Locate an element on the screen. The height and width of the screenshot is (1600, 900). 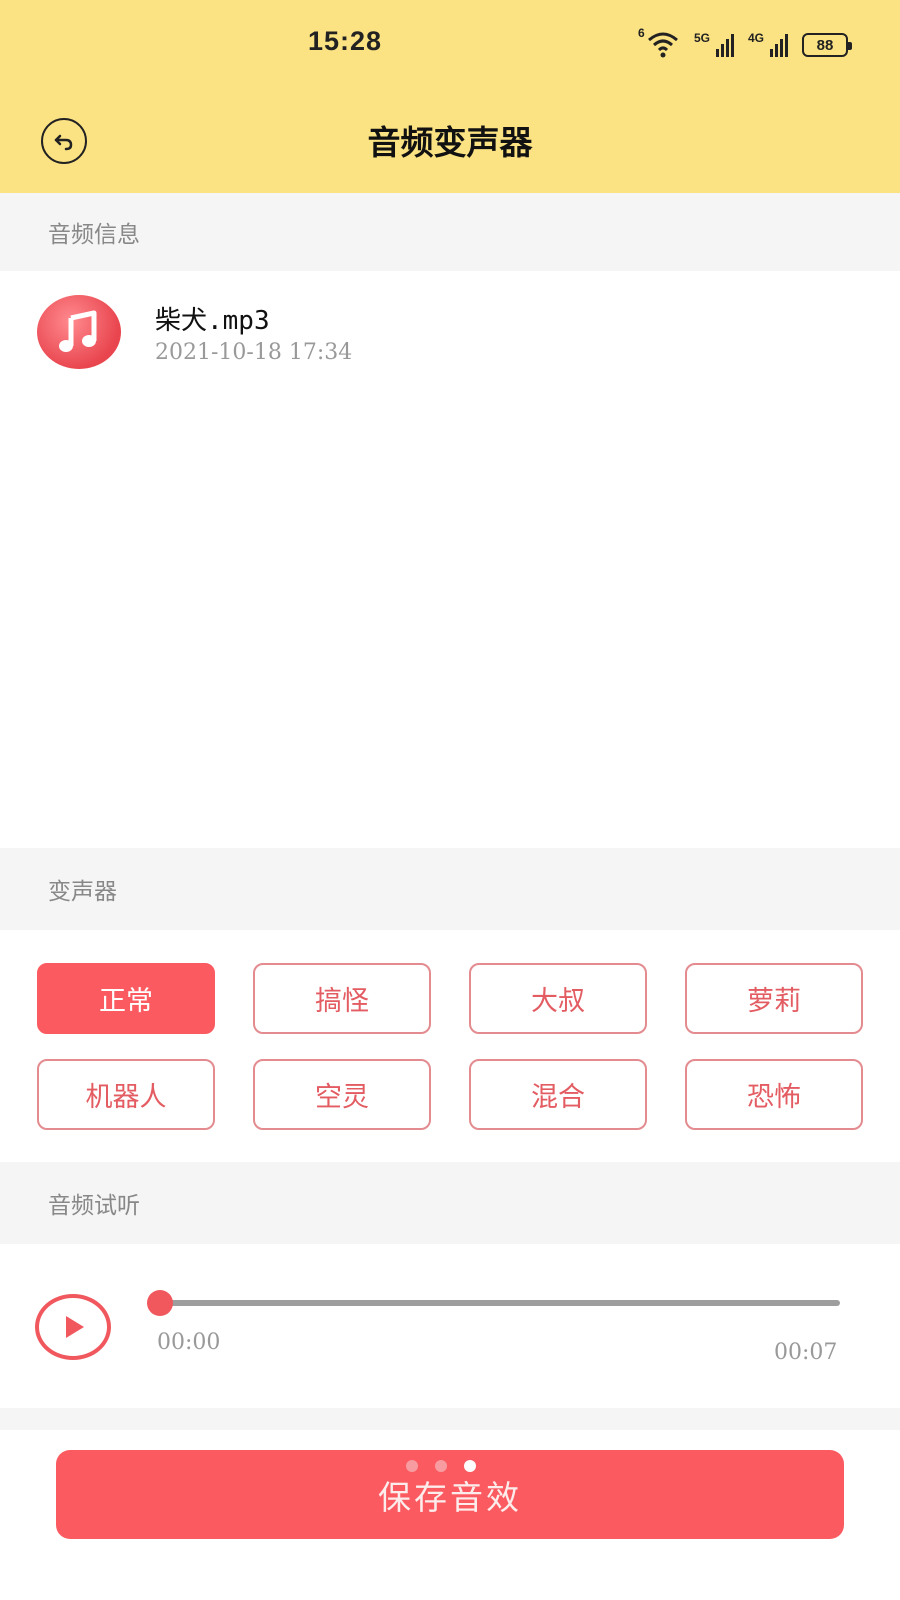
current-time: 00:00 is located at coordinates (189, 1342).